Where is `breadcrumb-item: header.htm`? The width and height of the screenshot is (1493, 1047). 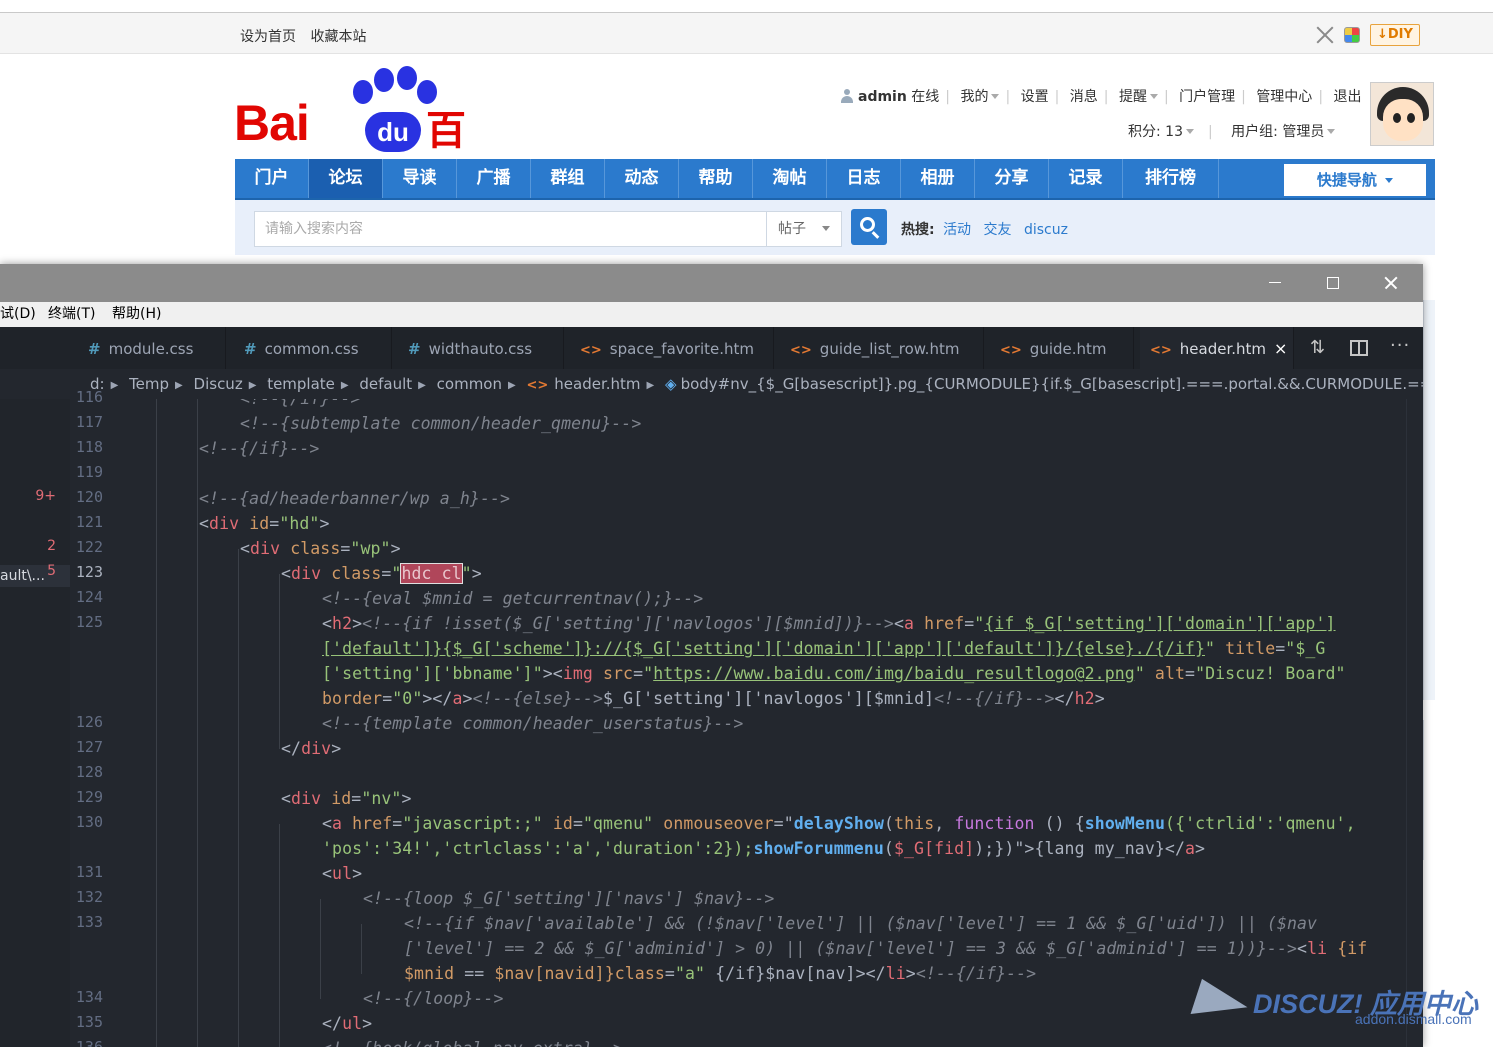 breadcrumb-item: header.htm is located at coordinates (597, 384).